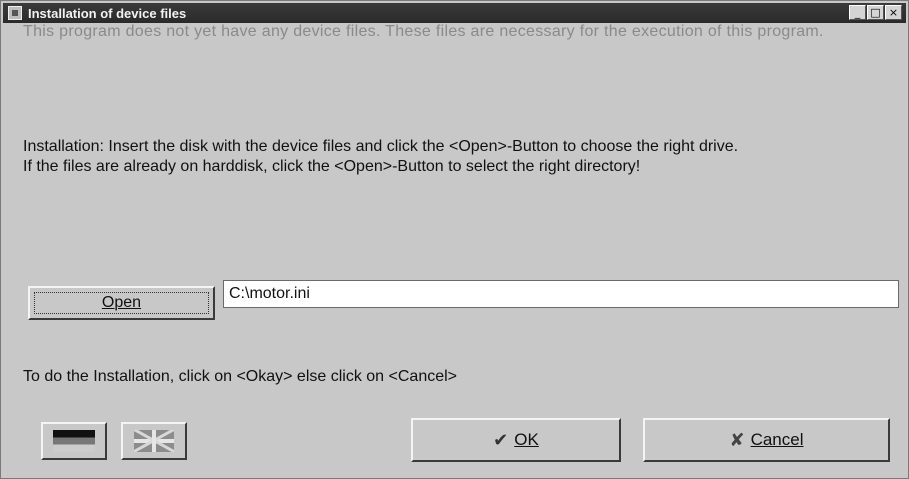  I want to click on title-bar: Installation of device files _ □ ×, so click(454, 13).